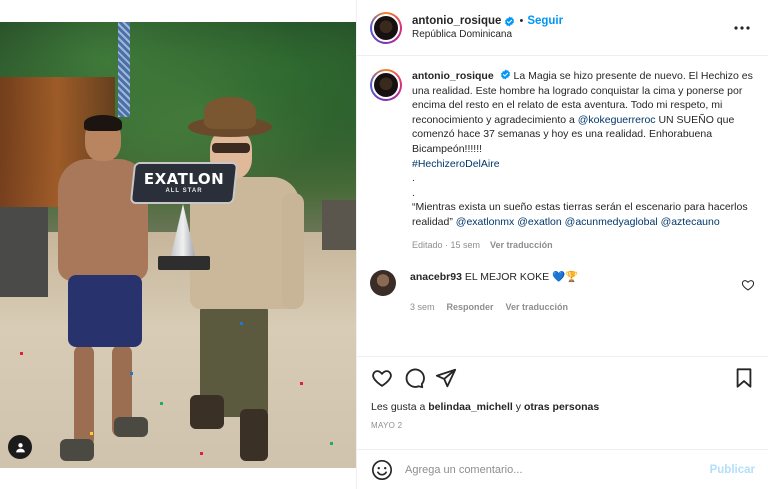 This screenshot has width=768, height=489. Describe the element at coordinates (339, 225) in the screenshot. I see `stand` at that location.